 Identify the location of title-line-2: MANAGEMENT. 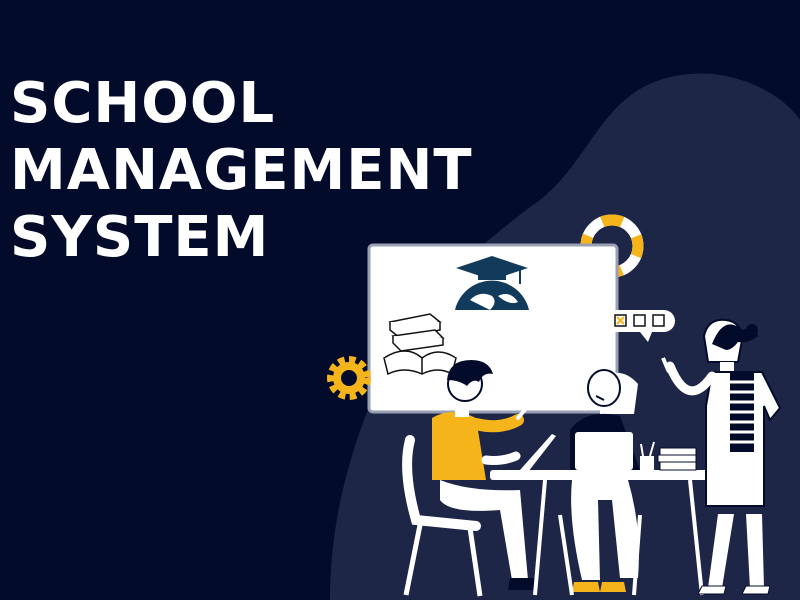
(241, 170).